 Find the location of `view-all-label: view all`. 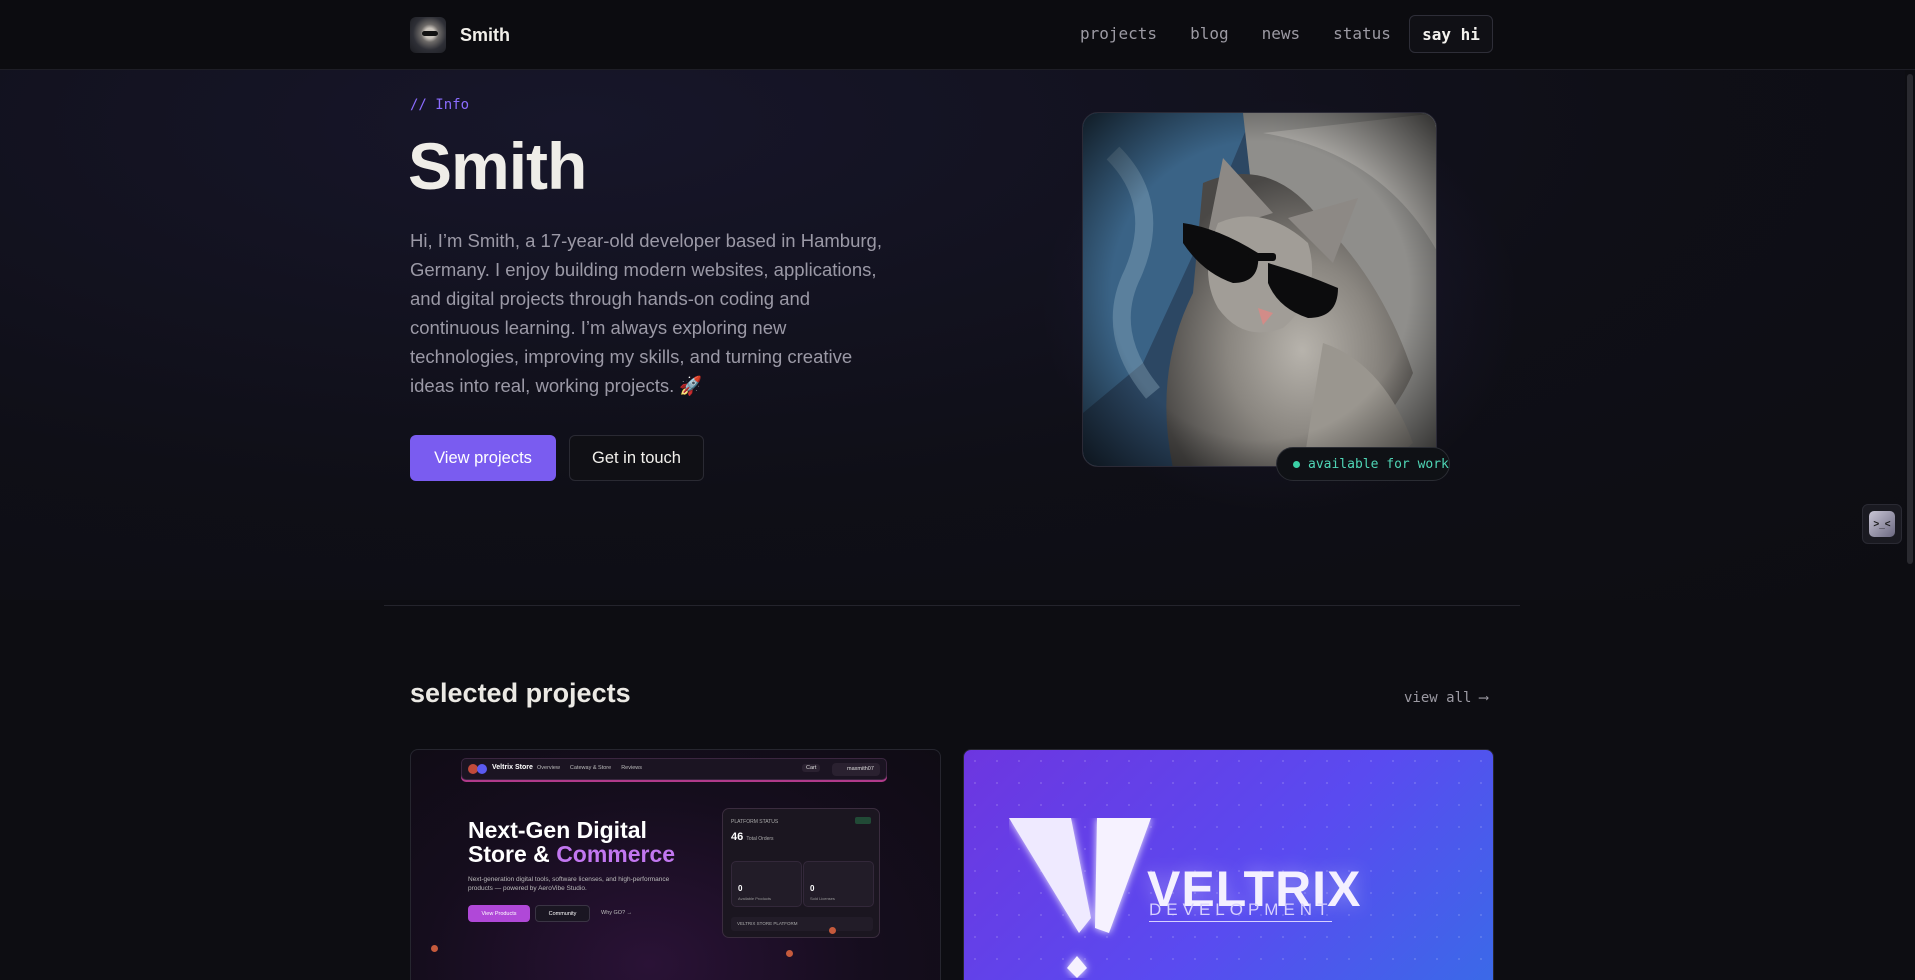

view-all-label: view all is located at coordinates (1438, 698).